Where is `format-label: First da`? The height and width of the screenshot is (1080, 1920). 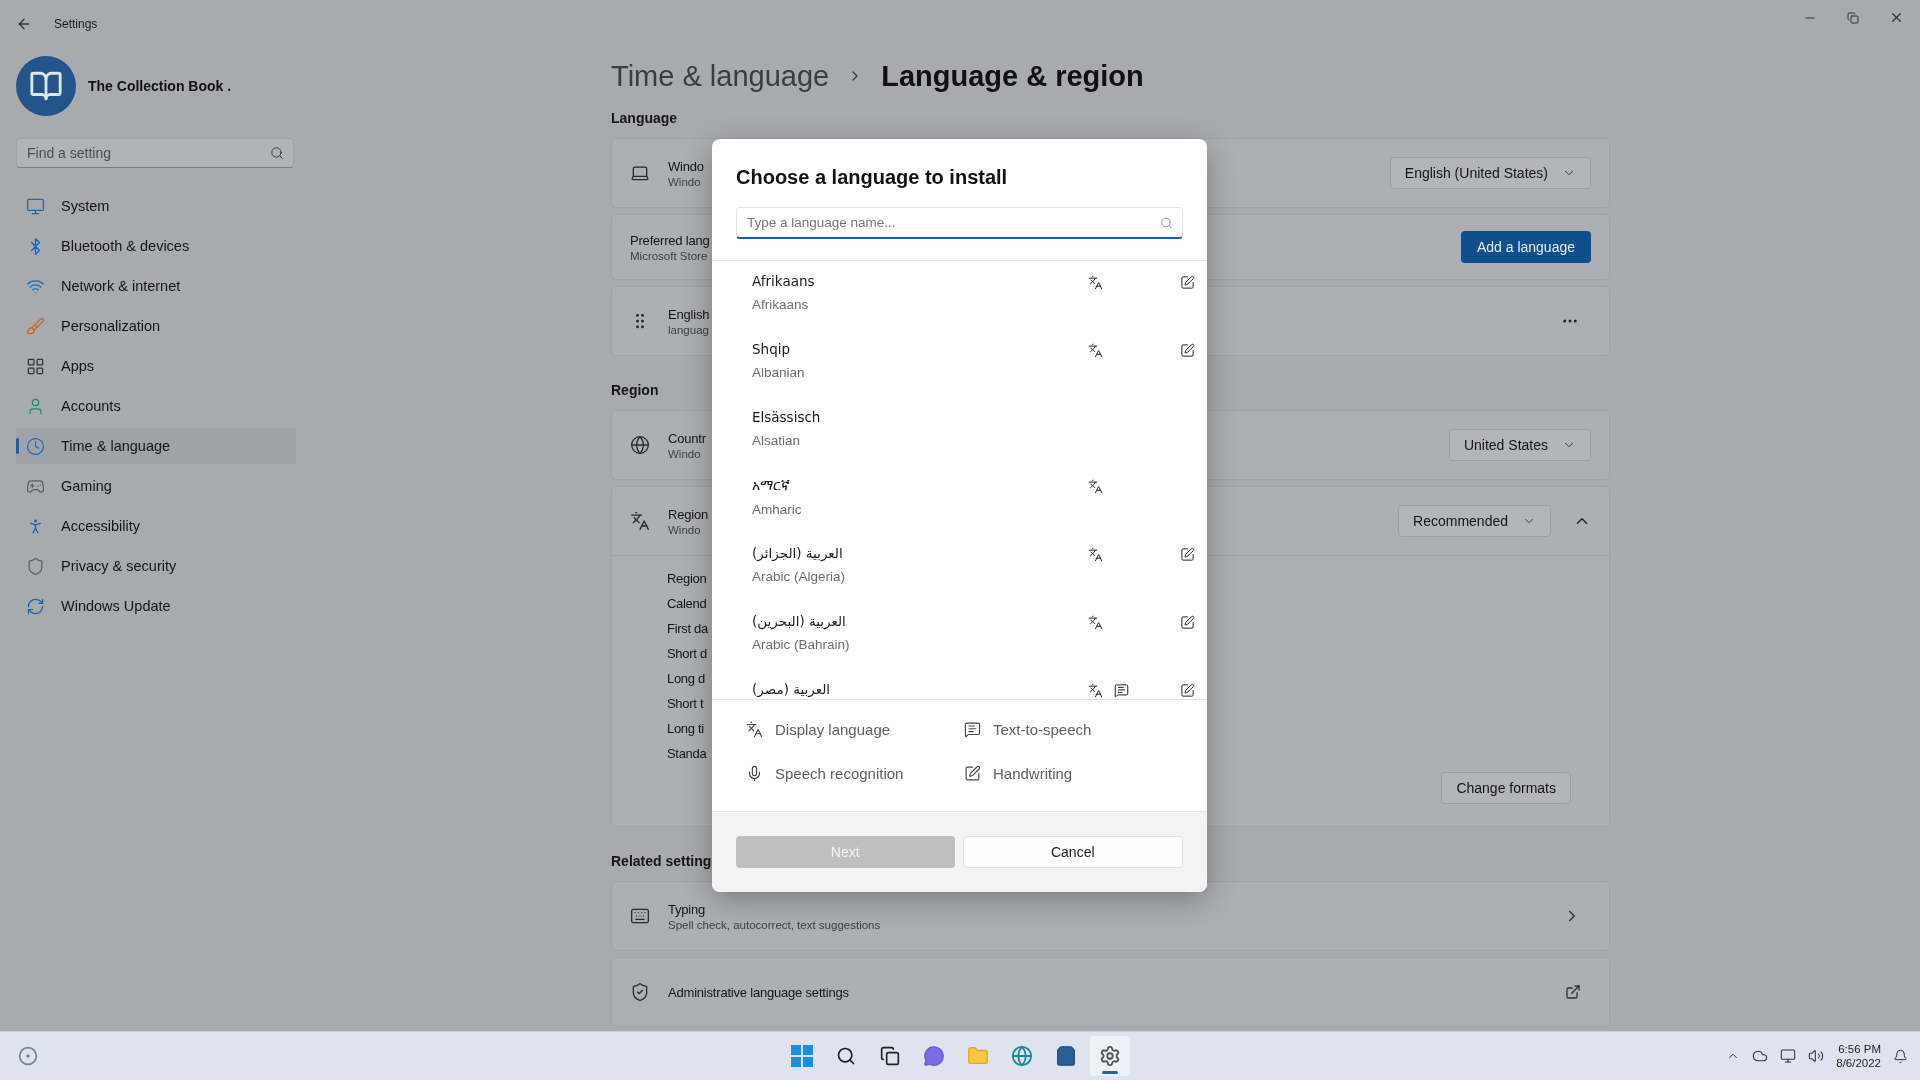 format-label: First da is located at coordinates (687, 629).